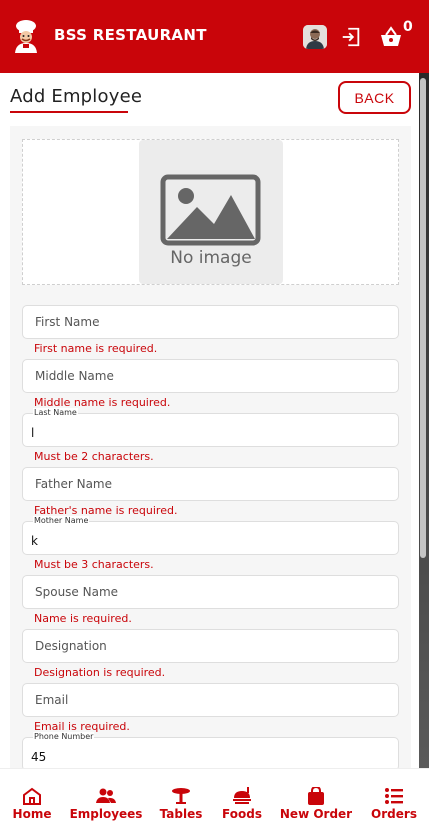  What do you see at coordinates (210, 751) in the screenshot?
I see `phone-number-field: Phone Number 45` at bounding box center [210, 751].